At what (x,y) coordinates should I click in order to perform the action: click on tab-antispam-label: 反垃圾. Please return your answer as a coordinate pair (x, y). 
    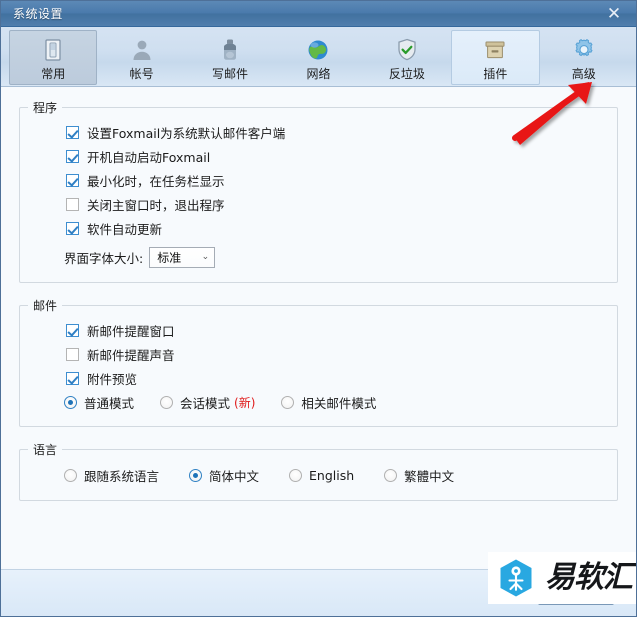
    Looking at the image, I should click on (406, 73).